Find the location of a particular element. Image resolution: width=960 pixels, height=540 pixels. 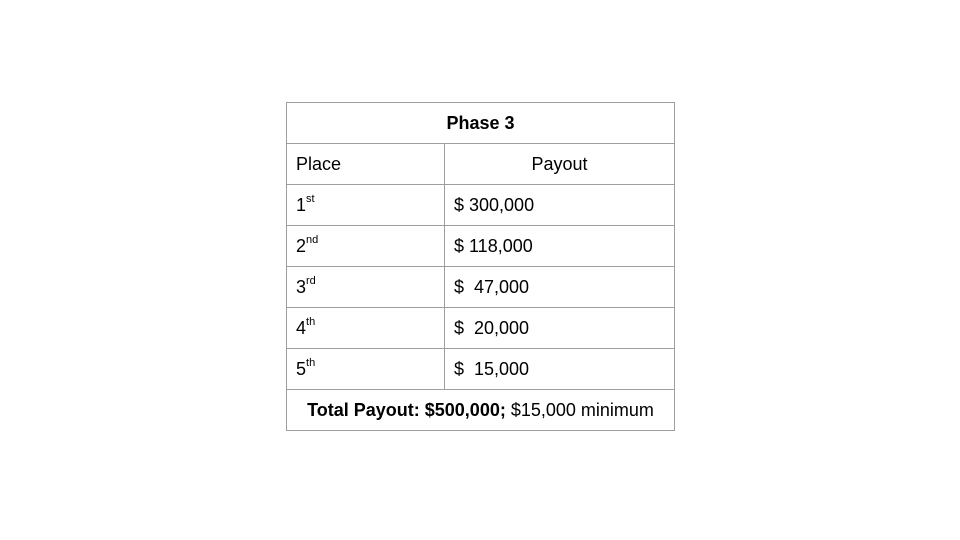

place-suffix: rd is located at coordinates (311, 280).